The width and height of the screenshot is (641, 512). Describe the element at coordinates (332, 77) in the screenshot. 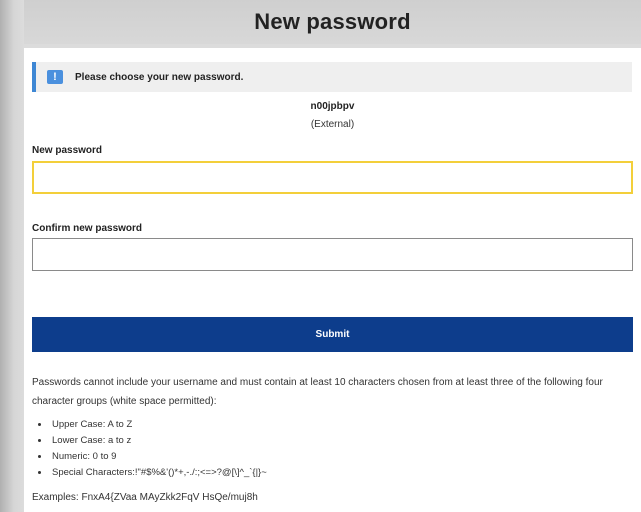

I see `info-notice: ! Please choose your new password.` at that location.